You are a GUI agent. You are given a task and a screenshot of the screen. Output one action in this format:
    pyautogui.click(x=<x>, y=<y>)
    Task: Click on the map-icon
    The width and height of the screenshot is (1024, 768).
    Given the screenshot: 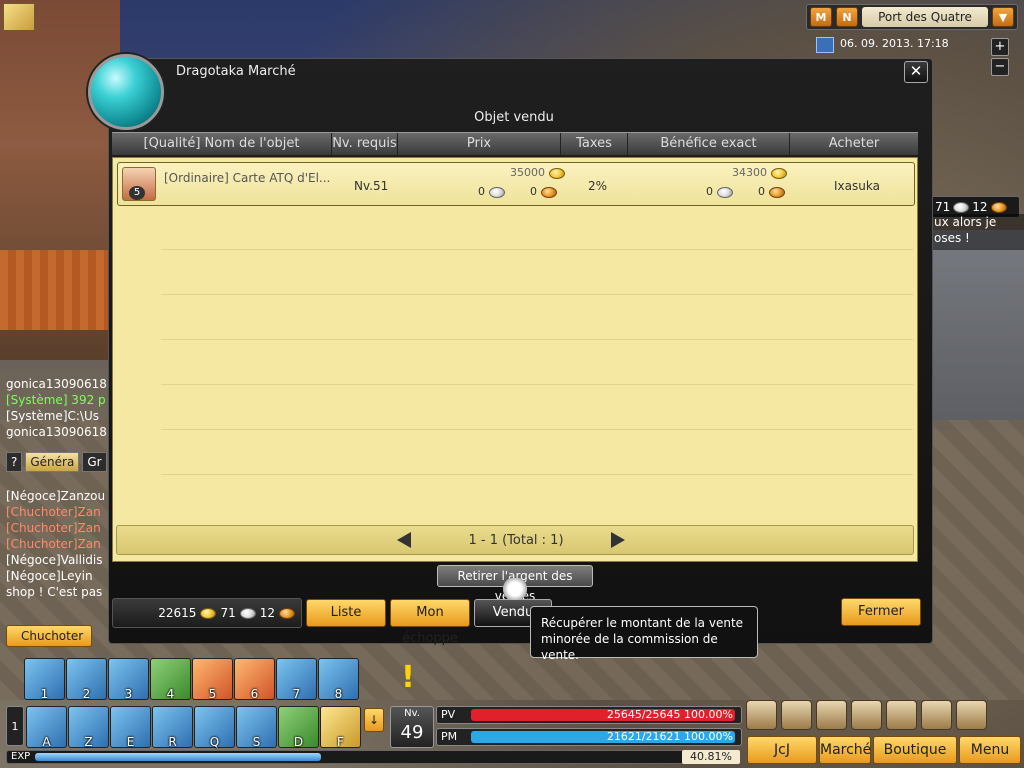 What is the action you would take?
    pyautogui.click(x=901, y=715)
    